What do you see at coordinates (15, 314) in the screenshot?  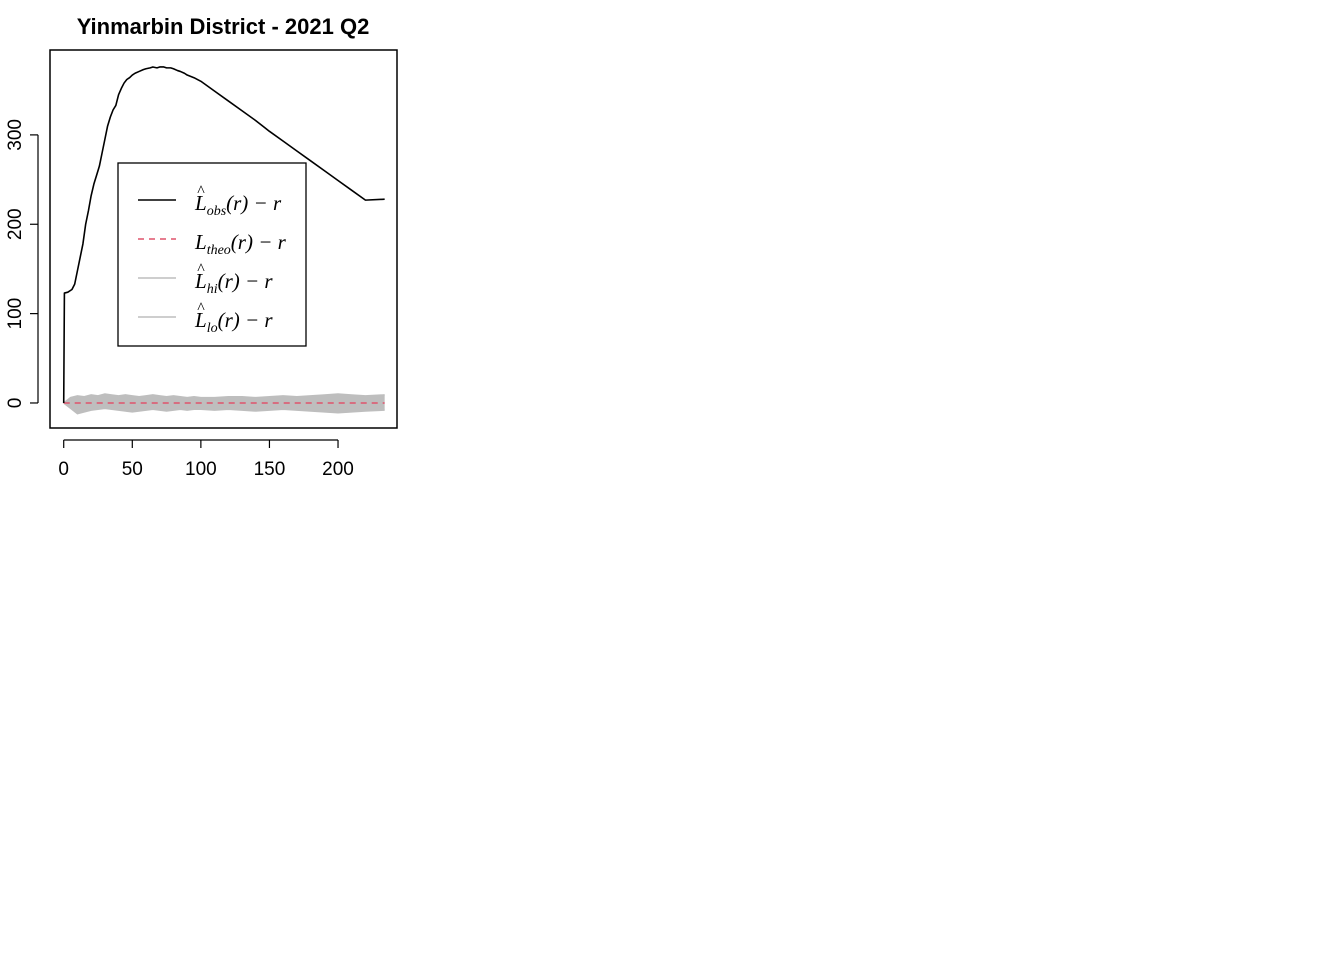 I see `y-tick-label: 100` at bounding box center [15, 314].